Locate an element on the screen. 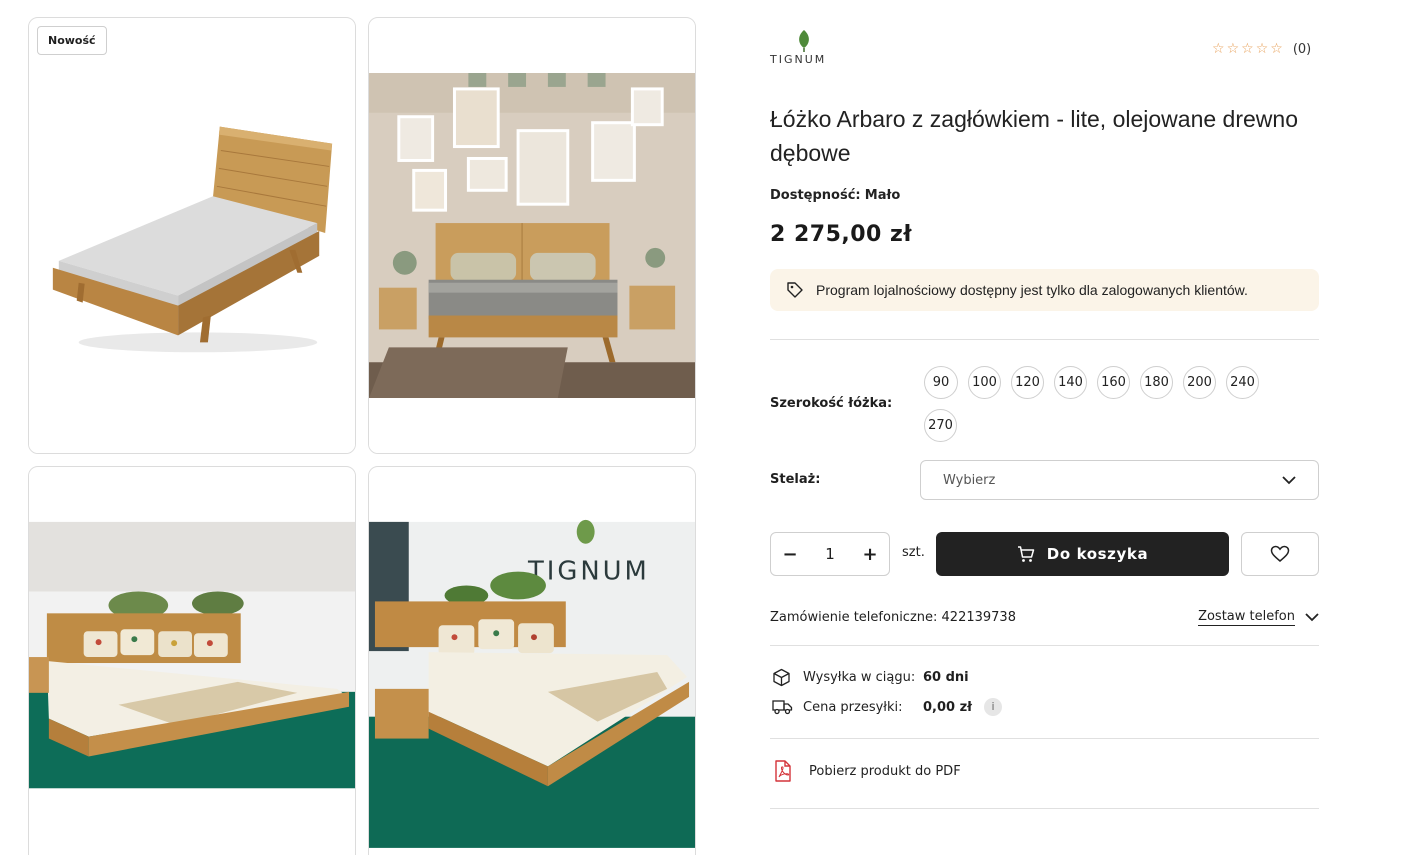 The image size is (1401, 855). shipping-time-value: 60 dni is located at coordinates (946, 677).